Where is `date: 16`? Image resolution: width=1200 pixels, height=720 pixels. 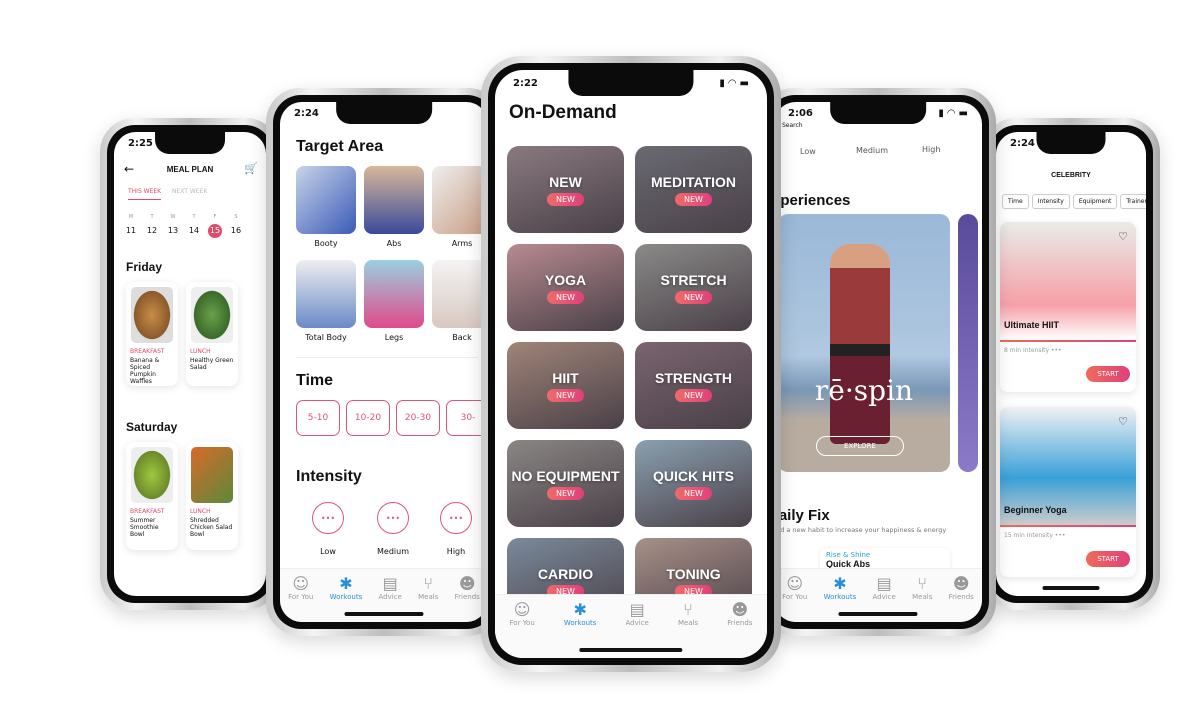
date: 16 is located at coordinates (236, 231).